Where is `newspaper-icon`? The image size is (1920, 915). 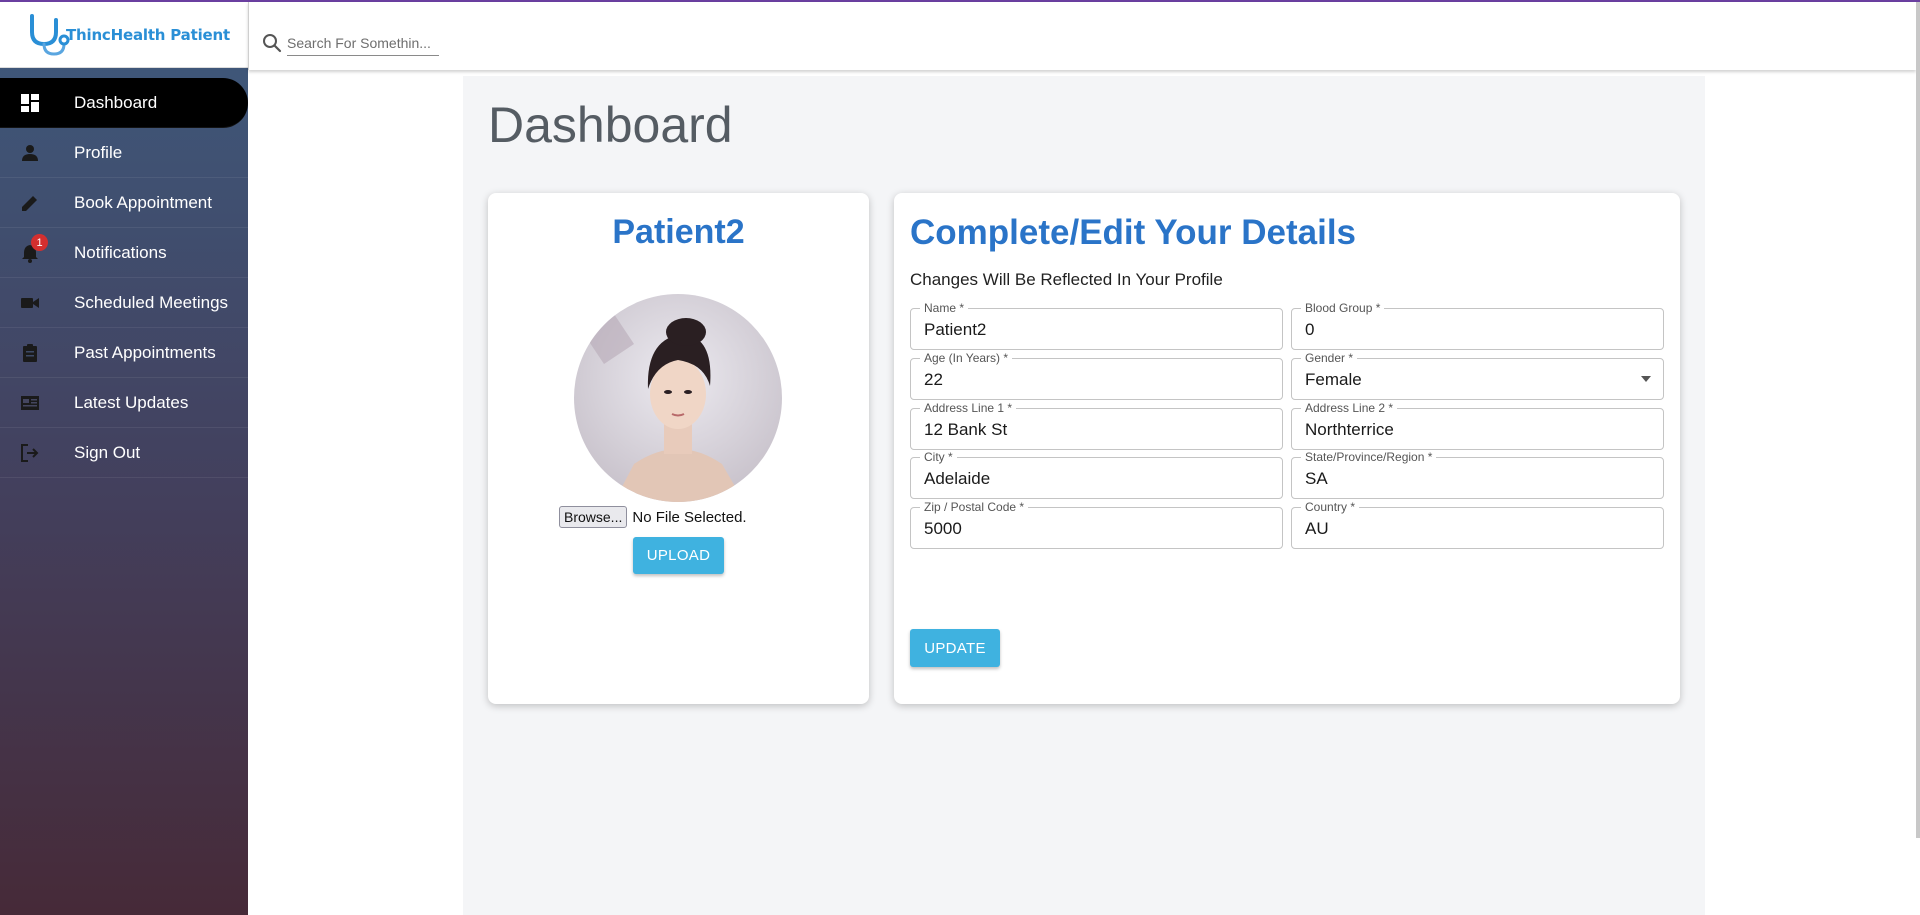 newspaper-icon is located at coordinates (30, 403).